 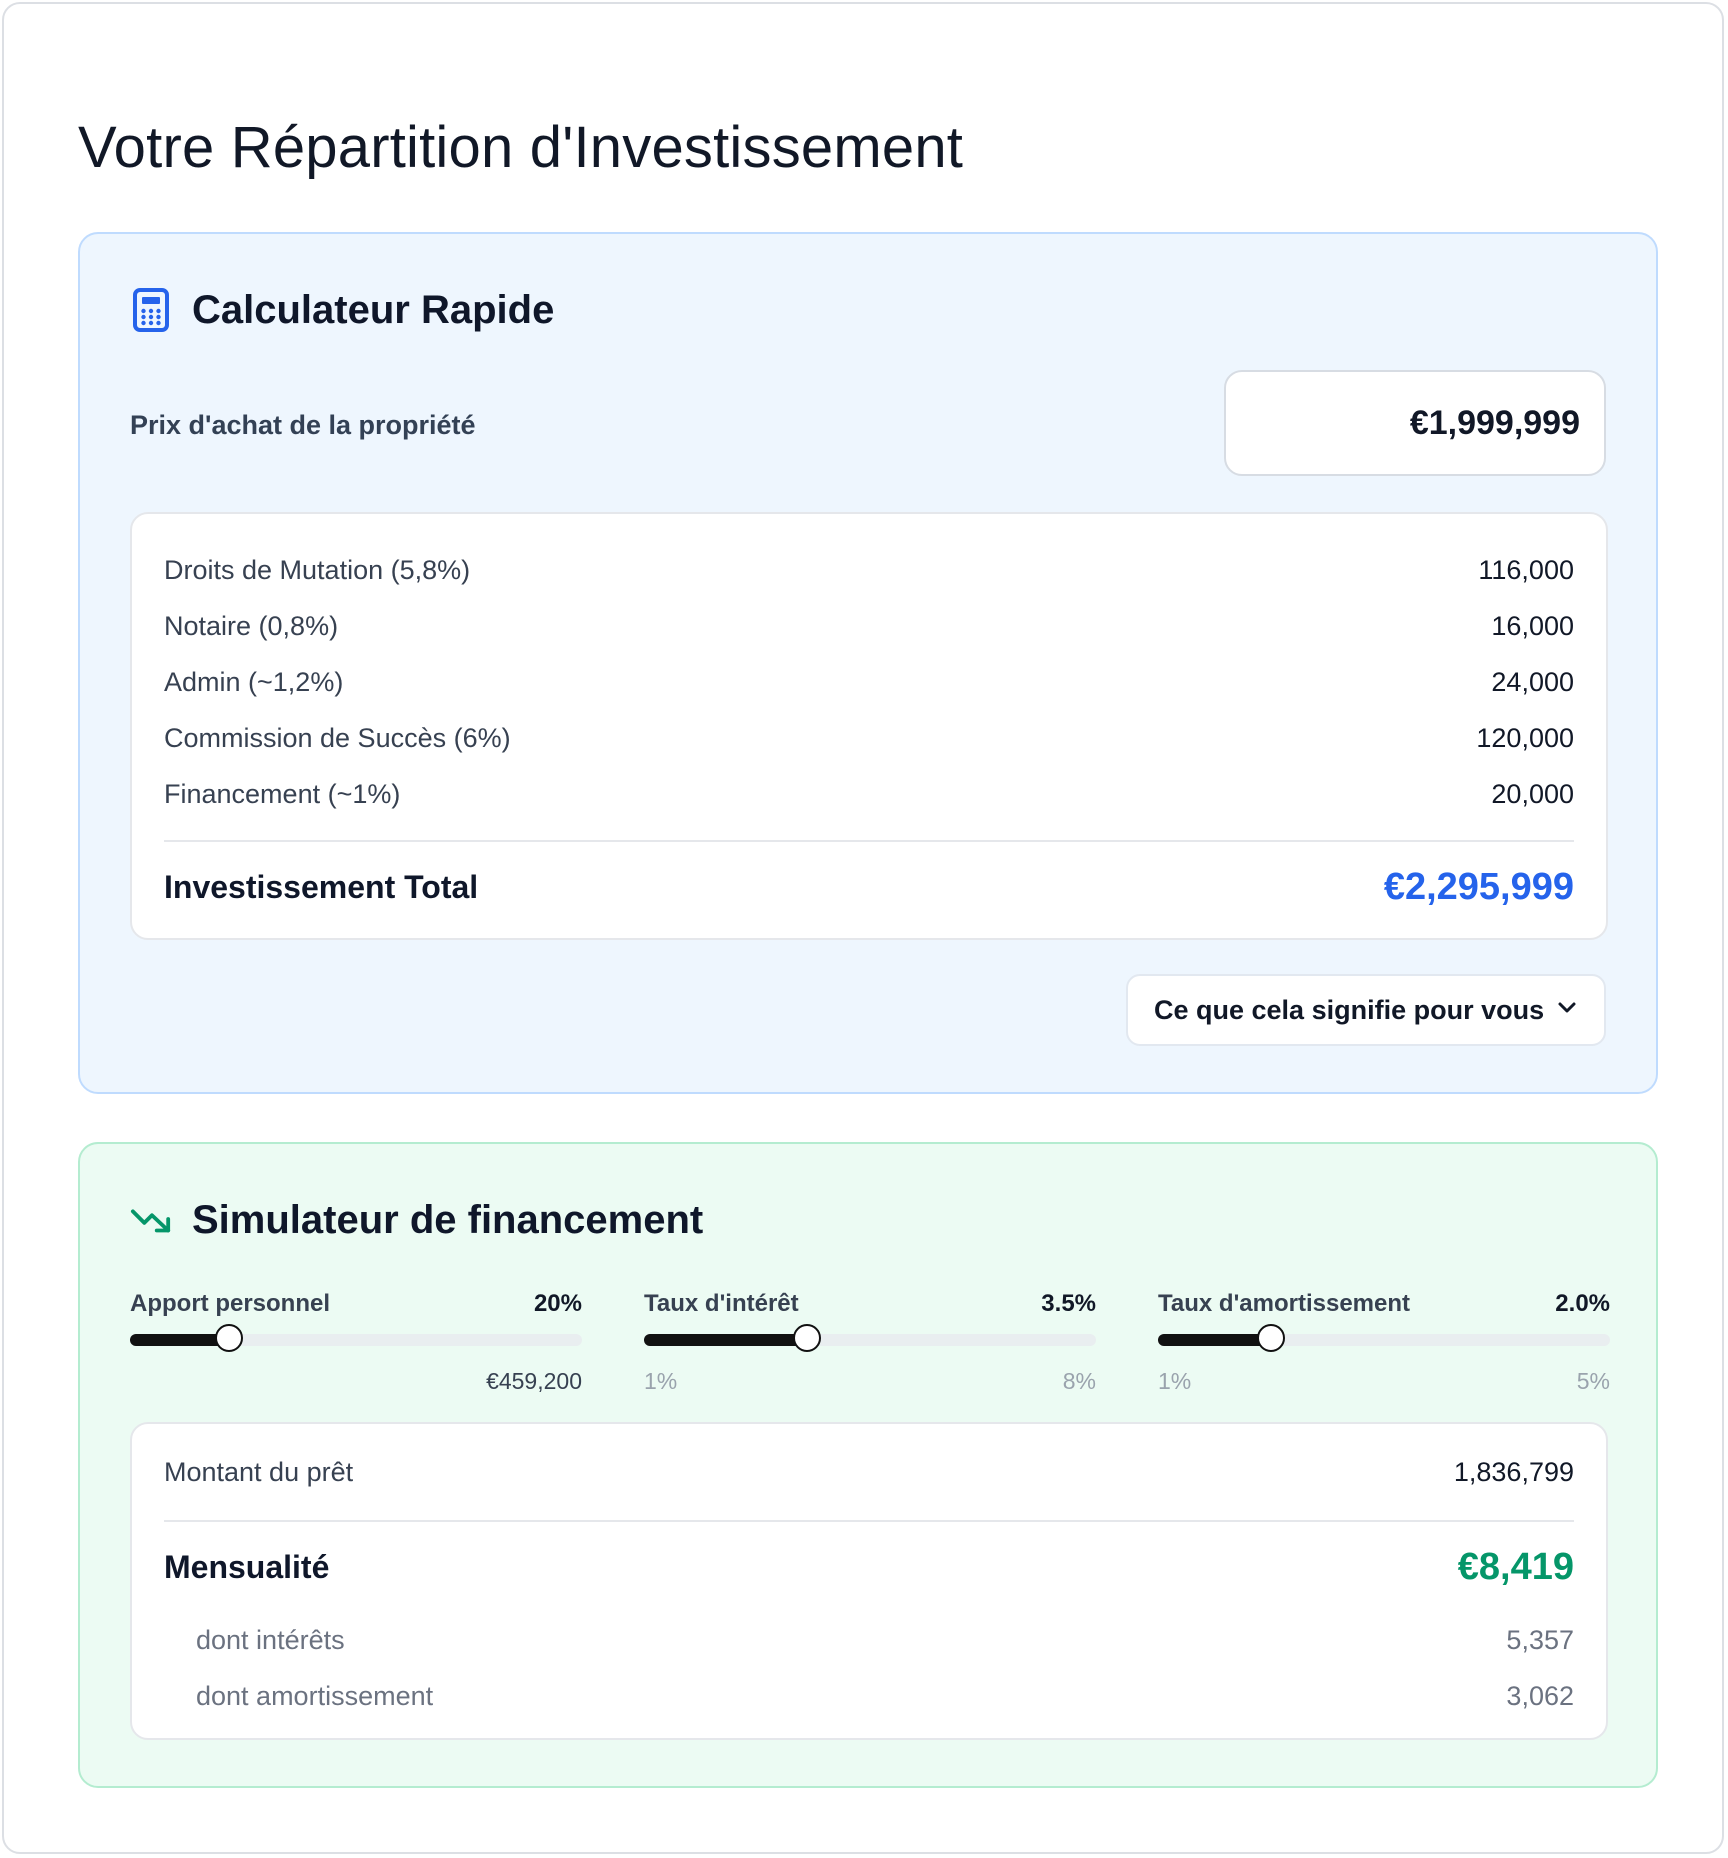 What do you see at coordinates (247, 1566) in the screenshot?
I see `monthly-payment-label: Mensualité` at bounding box center [247, 1566].